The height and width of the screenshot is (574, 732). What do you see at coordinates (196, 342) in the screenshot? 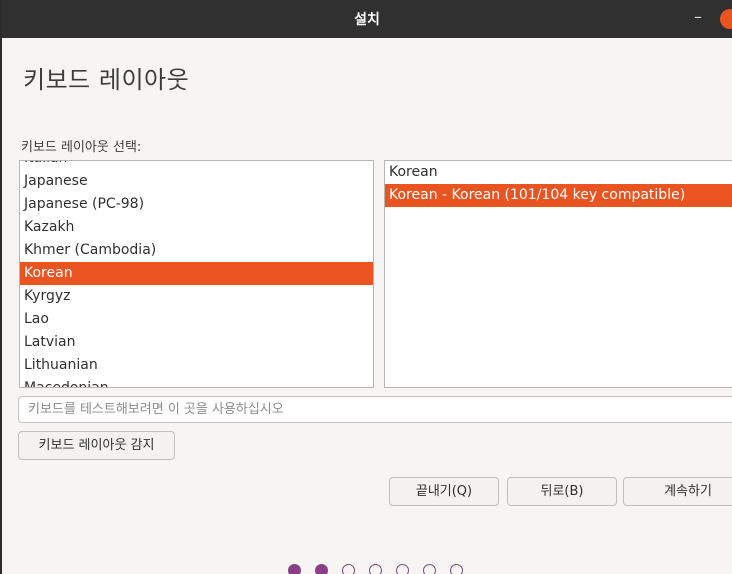
I see `language-list-item: Latvian` at bounding box center [196, 342].